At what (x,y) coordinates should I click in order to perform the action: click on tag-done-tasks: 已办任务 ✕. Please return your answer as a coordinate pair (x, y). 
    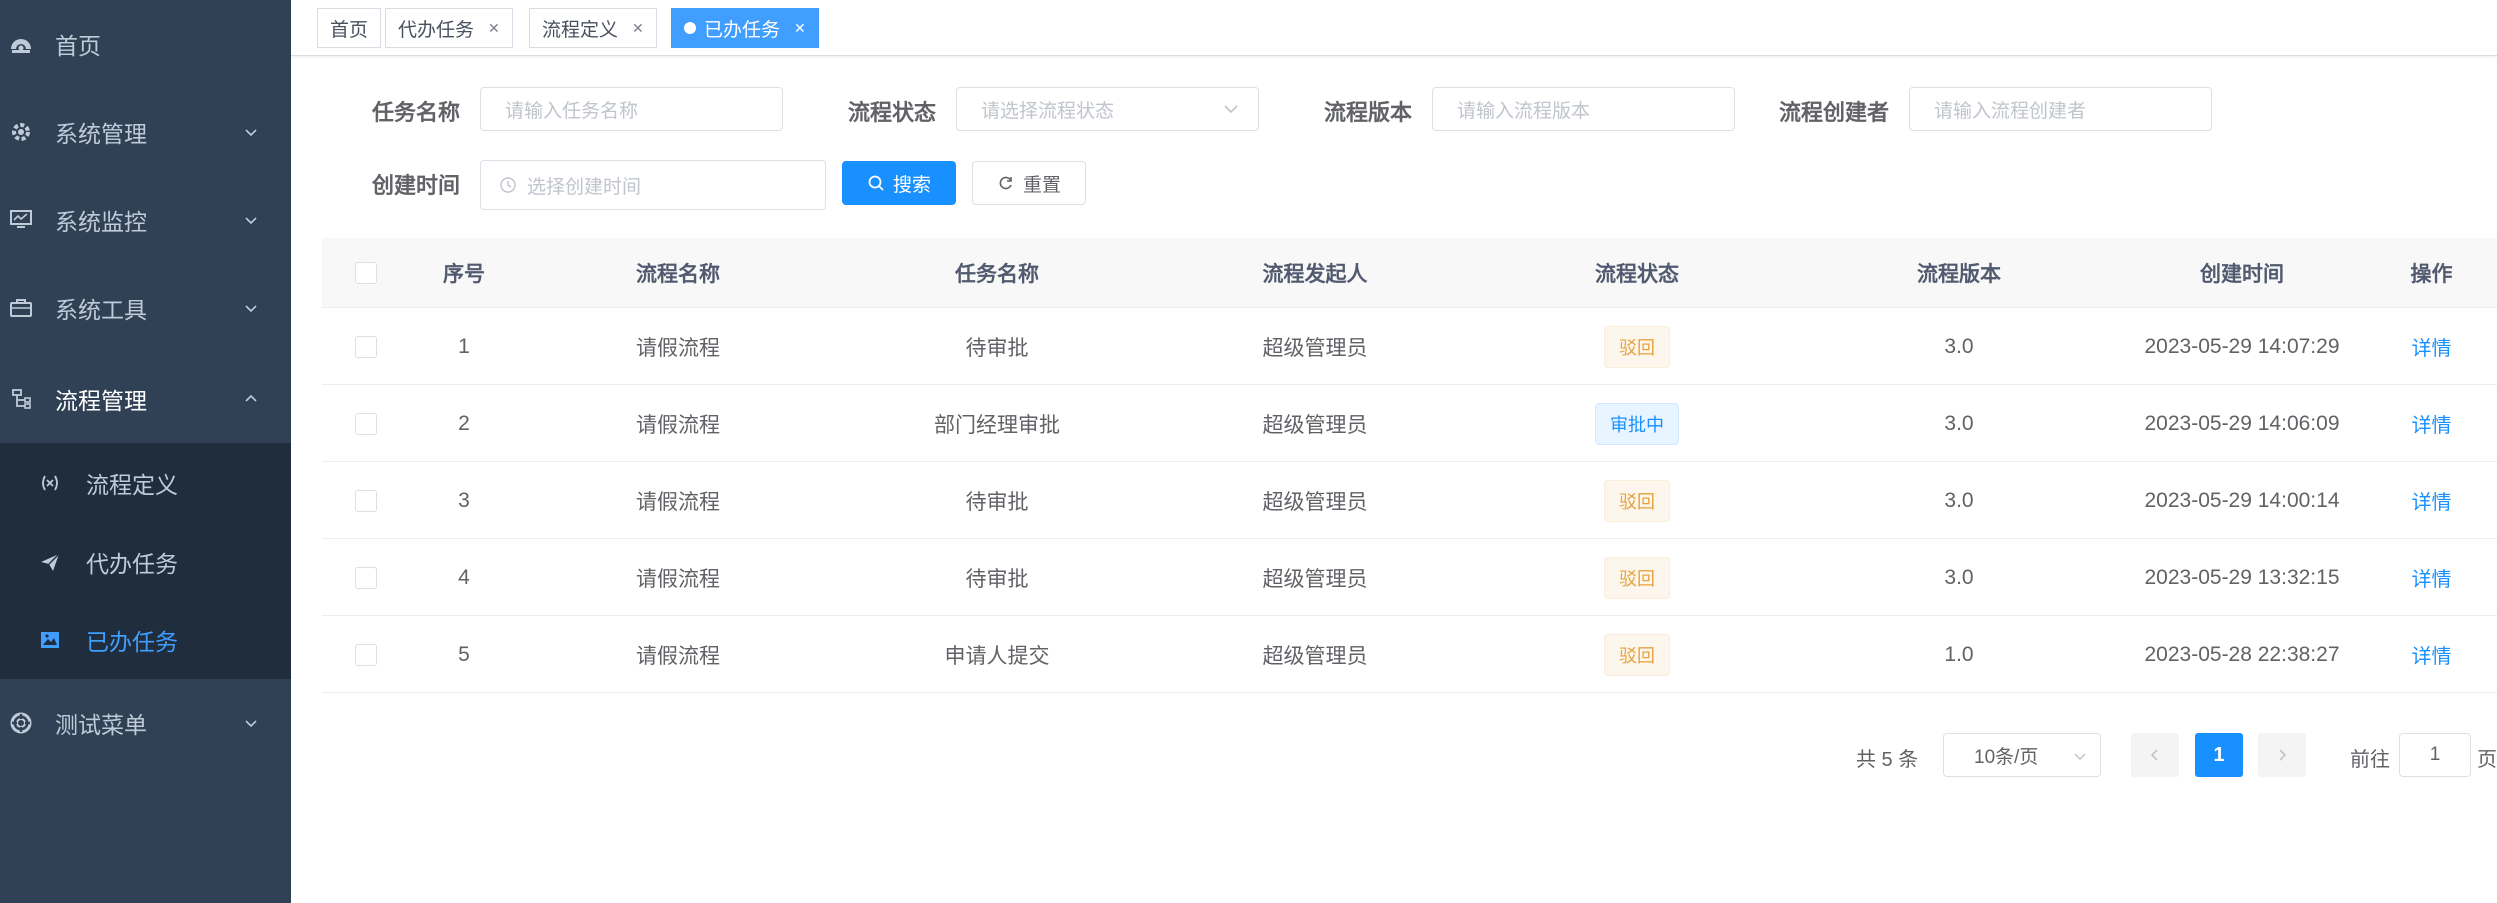
    Looking at the image, I should click on (745, 28).